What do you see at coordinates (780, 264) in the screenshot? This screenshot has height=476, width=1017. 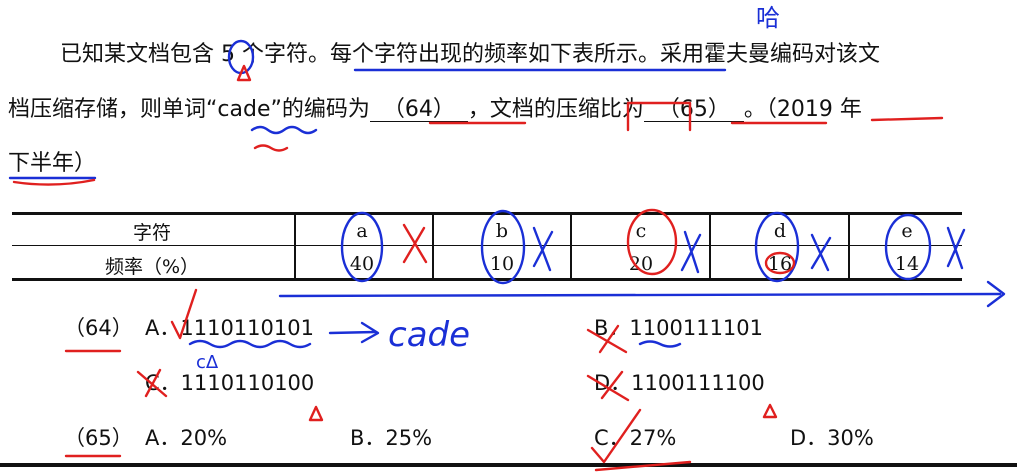 I see `table-freq-d: 16` at bounding box center [780, 264].